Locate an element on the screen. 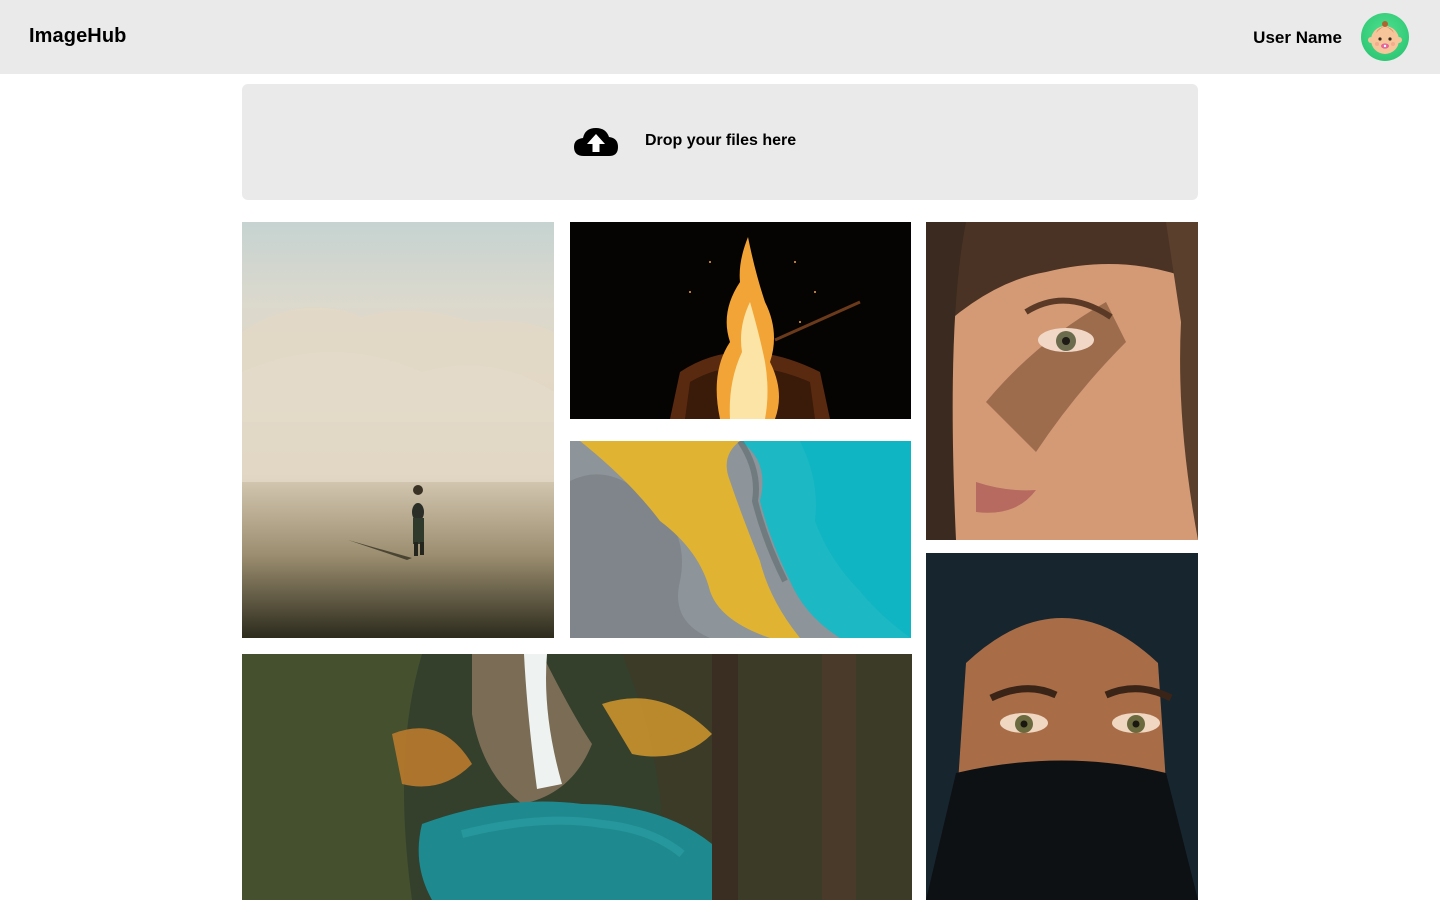 The image size is (1440, 900). dropzone-label: Drop your files here is located at coordinates (721, 140).